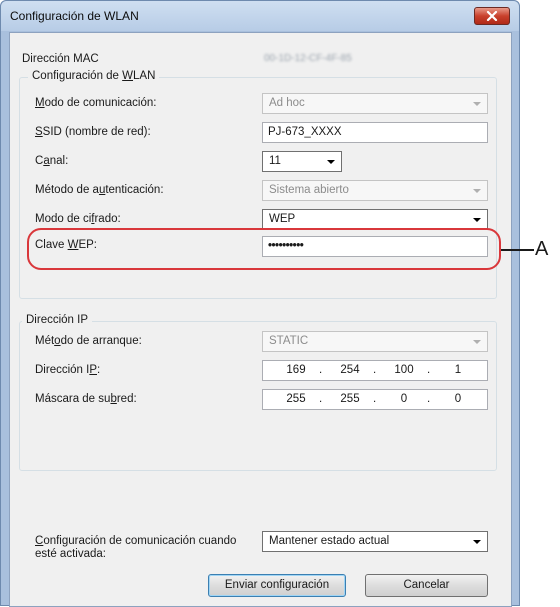 Image resolution: width=560 pixels, height=607 pixels. I want to click on cipher-mode-select: WEP, so click(375, 219).